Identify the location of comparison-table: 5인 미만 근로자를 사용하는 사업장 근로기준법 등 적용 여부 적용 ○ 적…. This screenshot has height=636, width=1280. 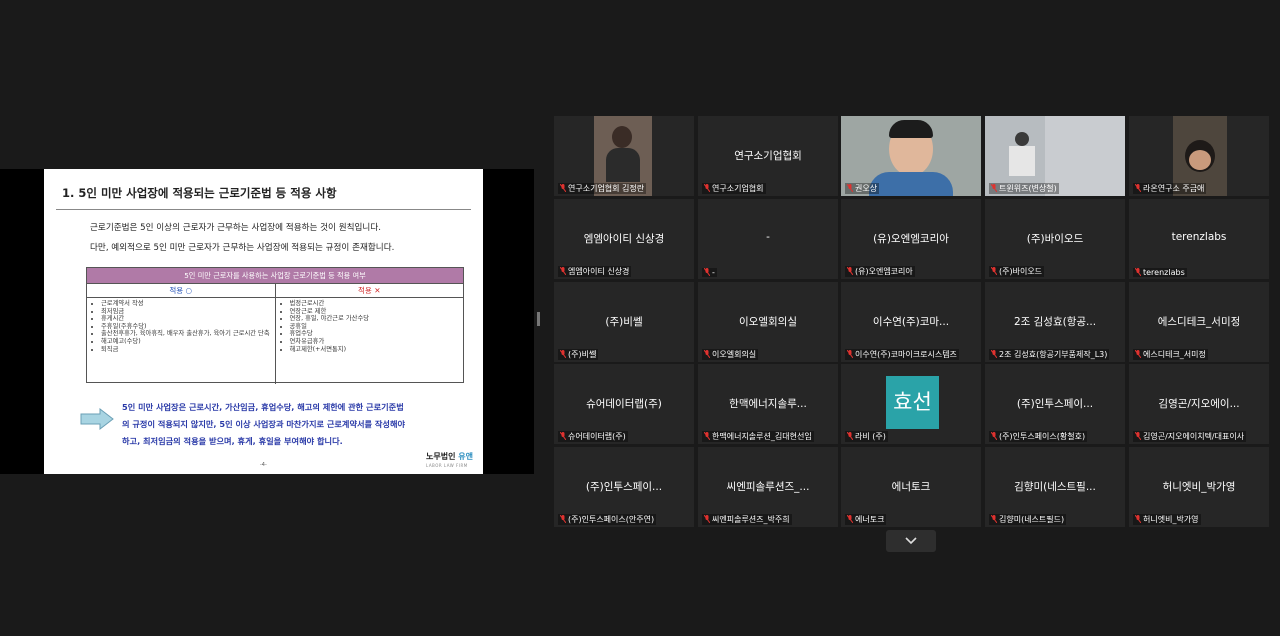
(275, 325).